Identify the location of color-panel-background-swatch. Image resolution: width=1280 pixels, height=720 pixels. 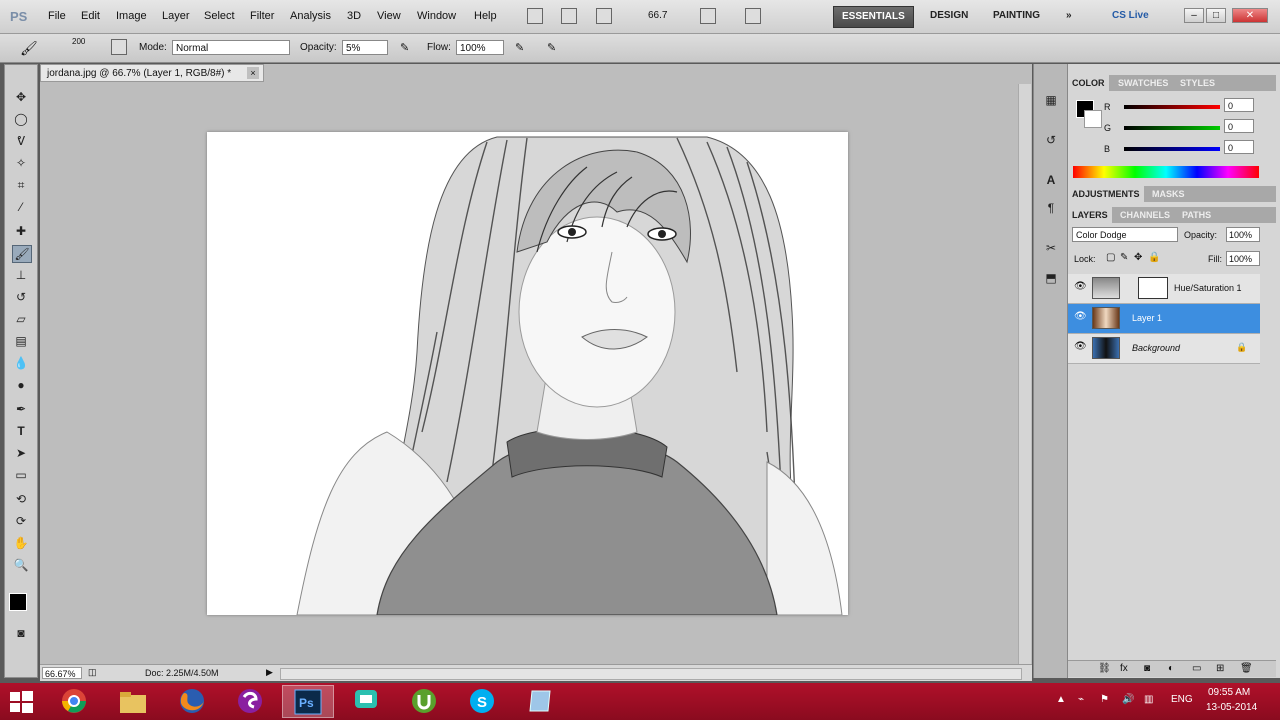
(1093, 119).